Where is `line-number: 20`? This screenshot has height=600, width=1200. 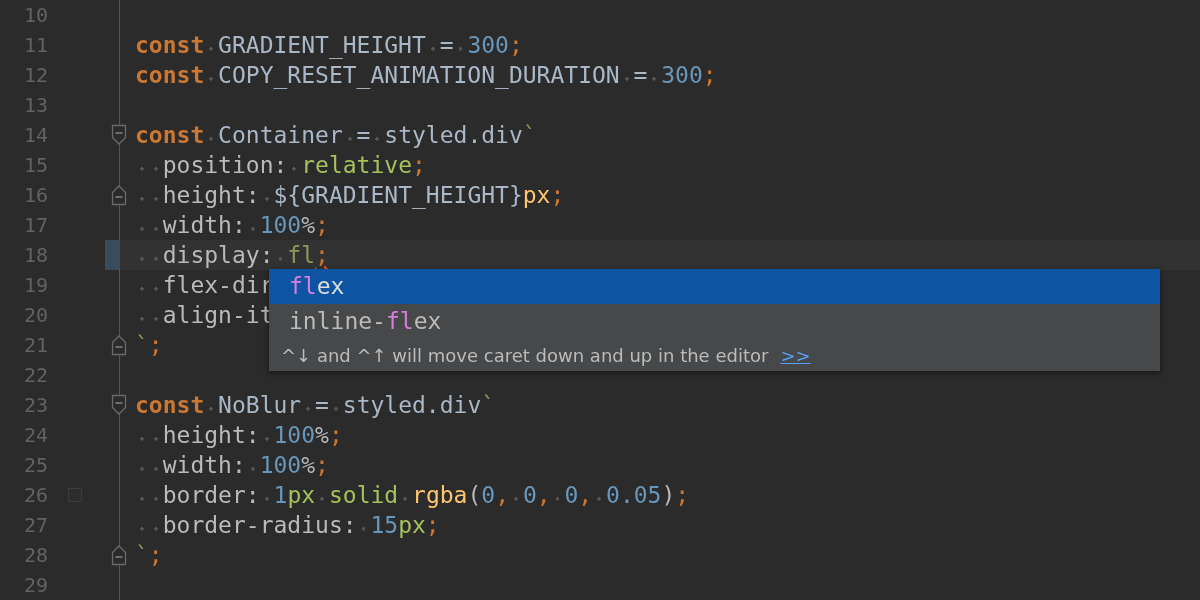 line-number: 20 is located at coordinates (35, 315).